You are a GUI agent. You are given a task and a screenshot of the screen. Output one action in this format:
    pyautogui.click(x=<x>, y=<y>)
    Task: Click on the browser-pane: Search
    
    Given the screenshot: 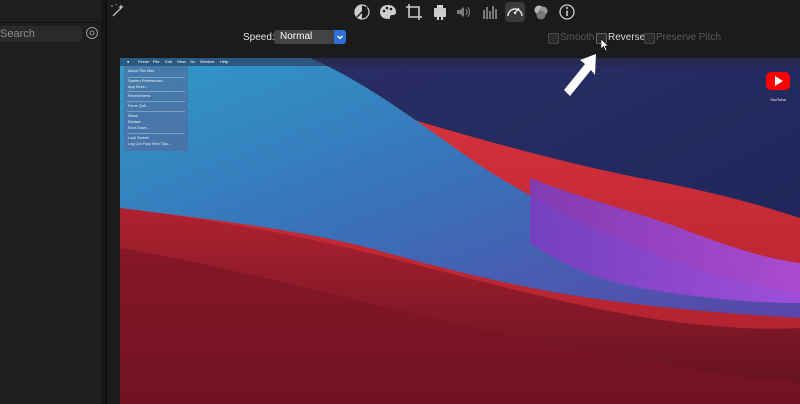 What is the action you would take?
    pyautogui.click(x=53, y=202)
    